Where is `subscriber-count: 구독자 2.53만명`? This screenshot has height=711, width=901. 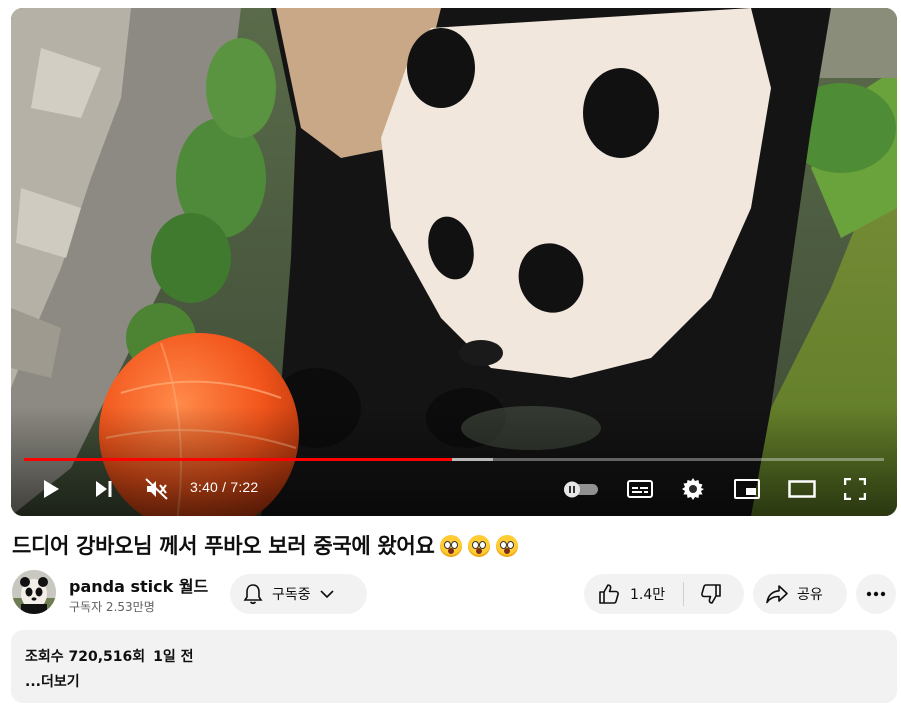
subscriber-count: 구독자 2.53만명 is located at coordinates (112, 607).